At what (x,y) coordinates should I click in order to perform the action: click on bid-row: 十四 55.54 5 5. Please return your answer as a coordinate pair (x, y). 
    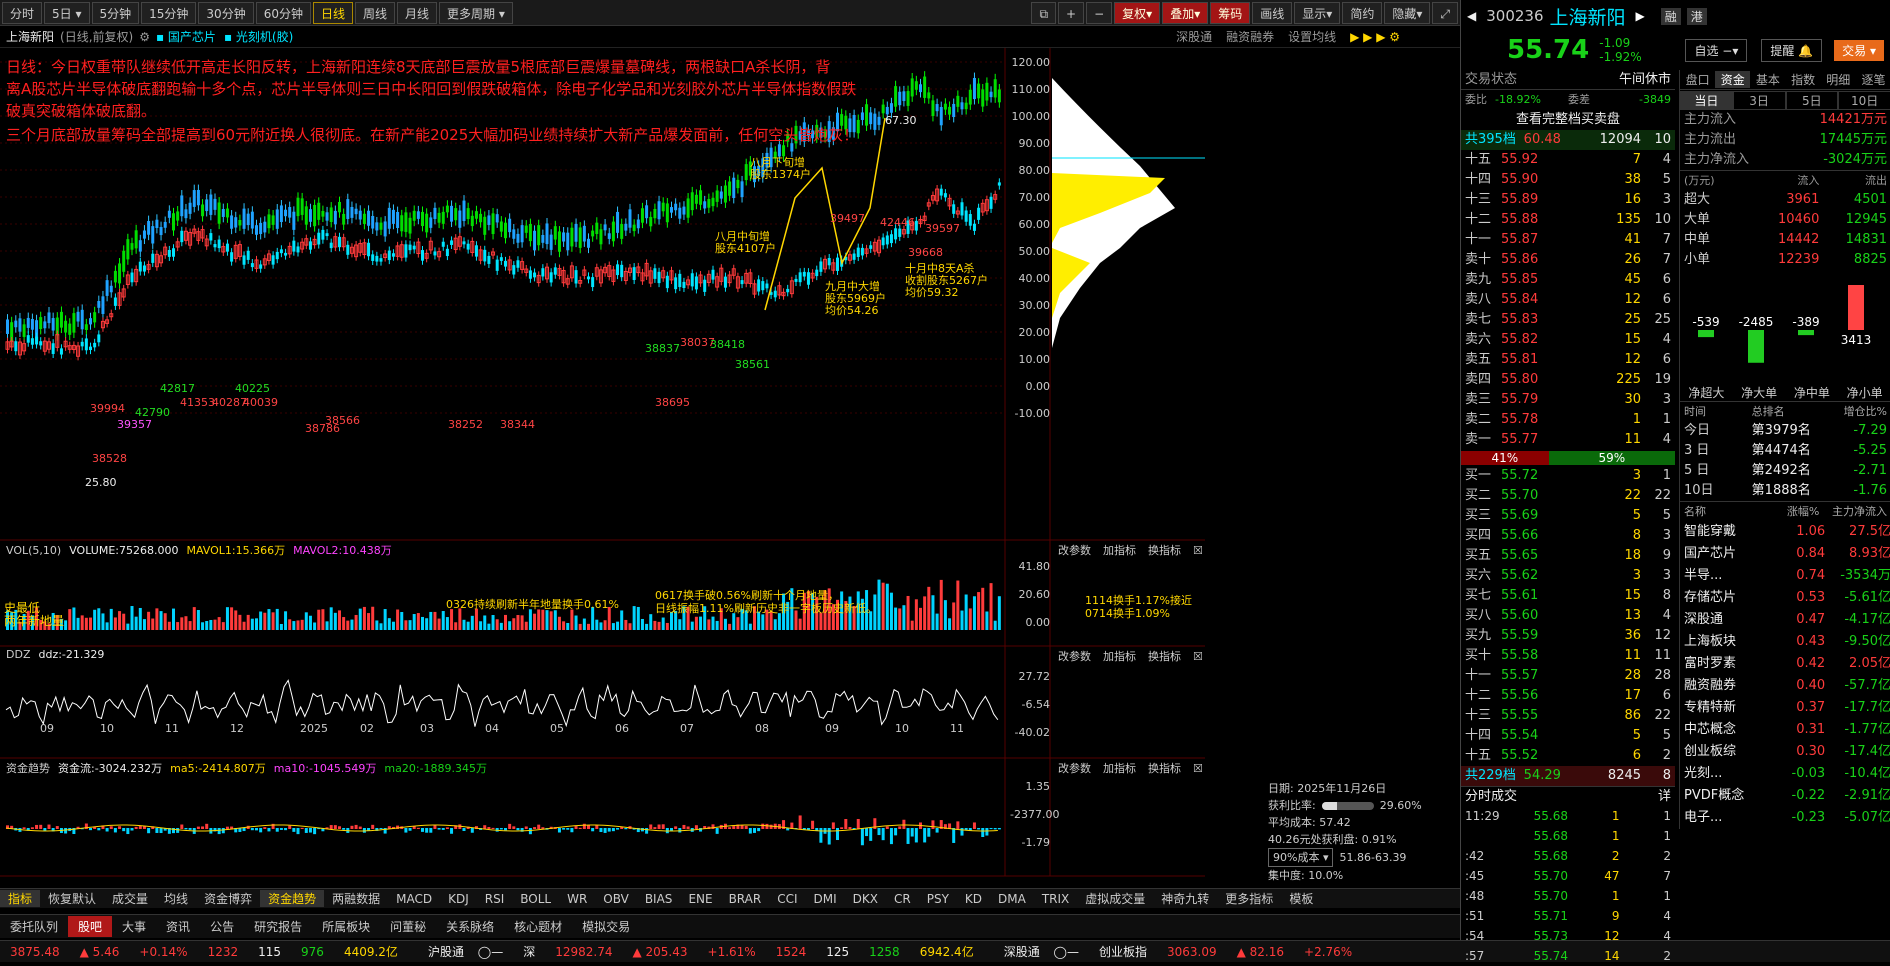
    Looking at the image, I should click on (1568, 736).